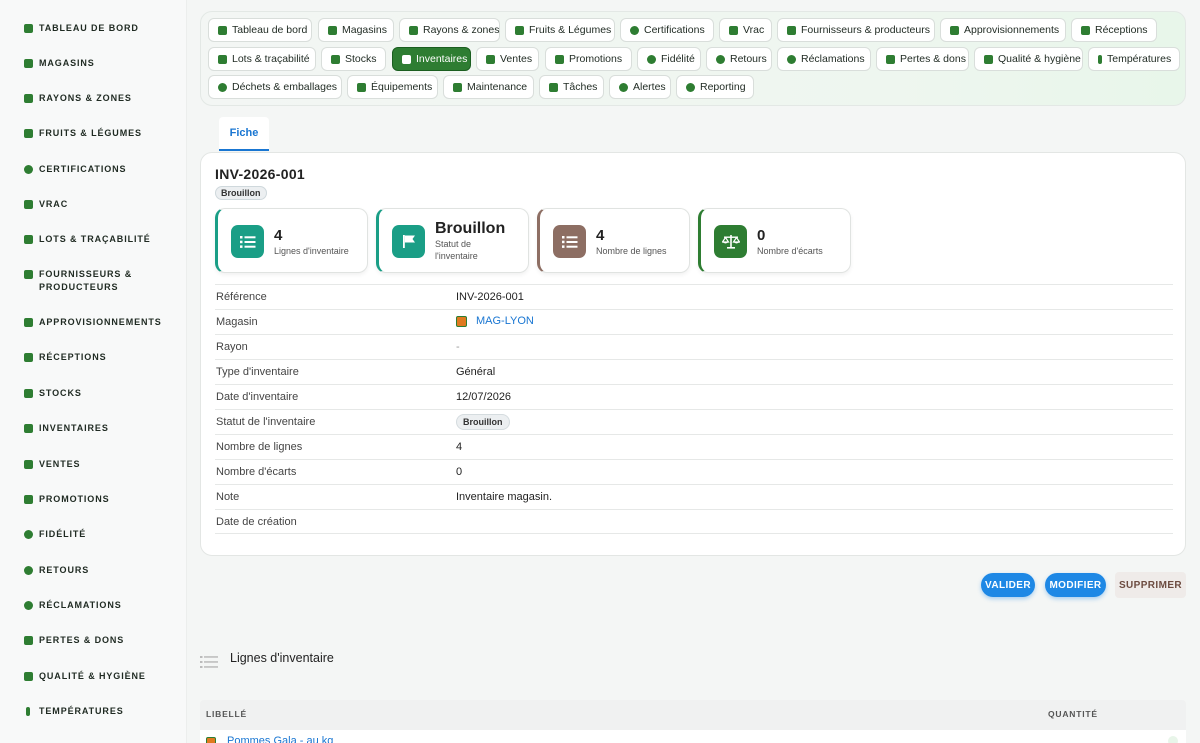 The image size is (1200, 743). Describe the element at coordinates (353, 59) in the screenshot. I see `chip-stocks: Stocks` at that location.